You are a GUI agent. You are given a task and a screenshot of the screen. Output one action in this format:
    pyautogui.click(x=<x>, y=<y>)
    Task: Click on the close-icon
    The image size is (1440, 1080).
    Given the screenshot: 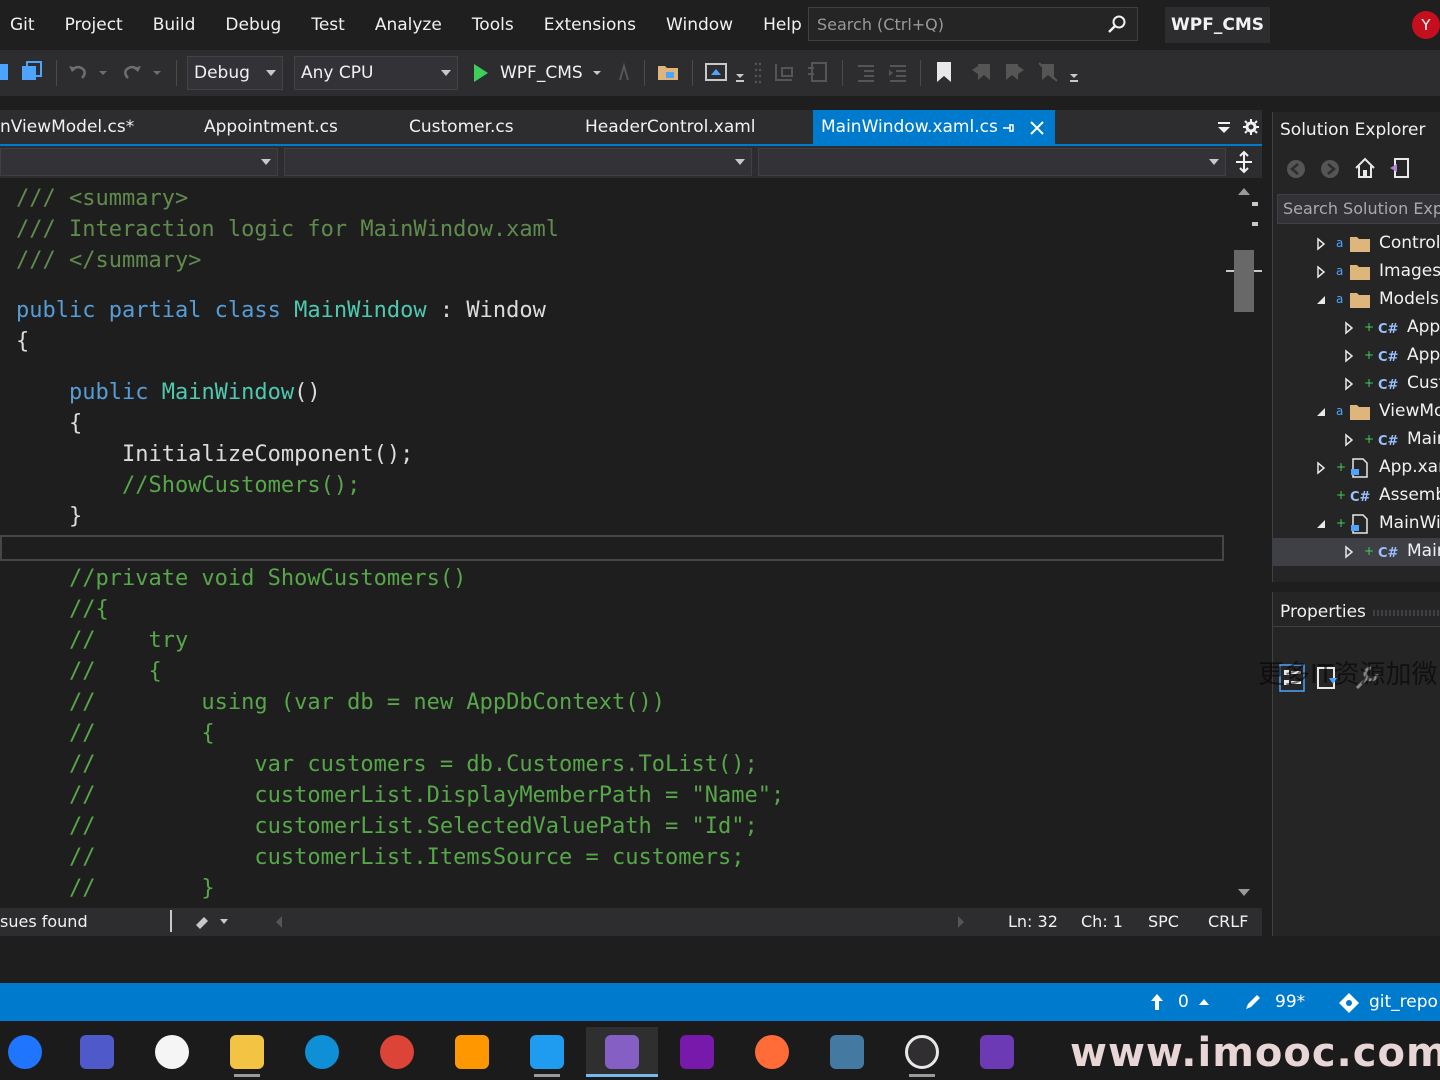 What is the action you would take?
    pyautogui.click(x=1037, y=128)
    